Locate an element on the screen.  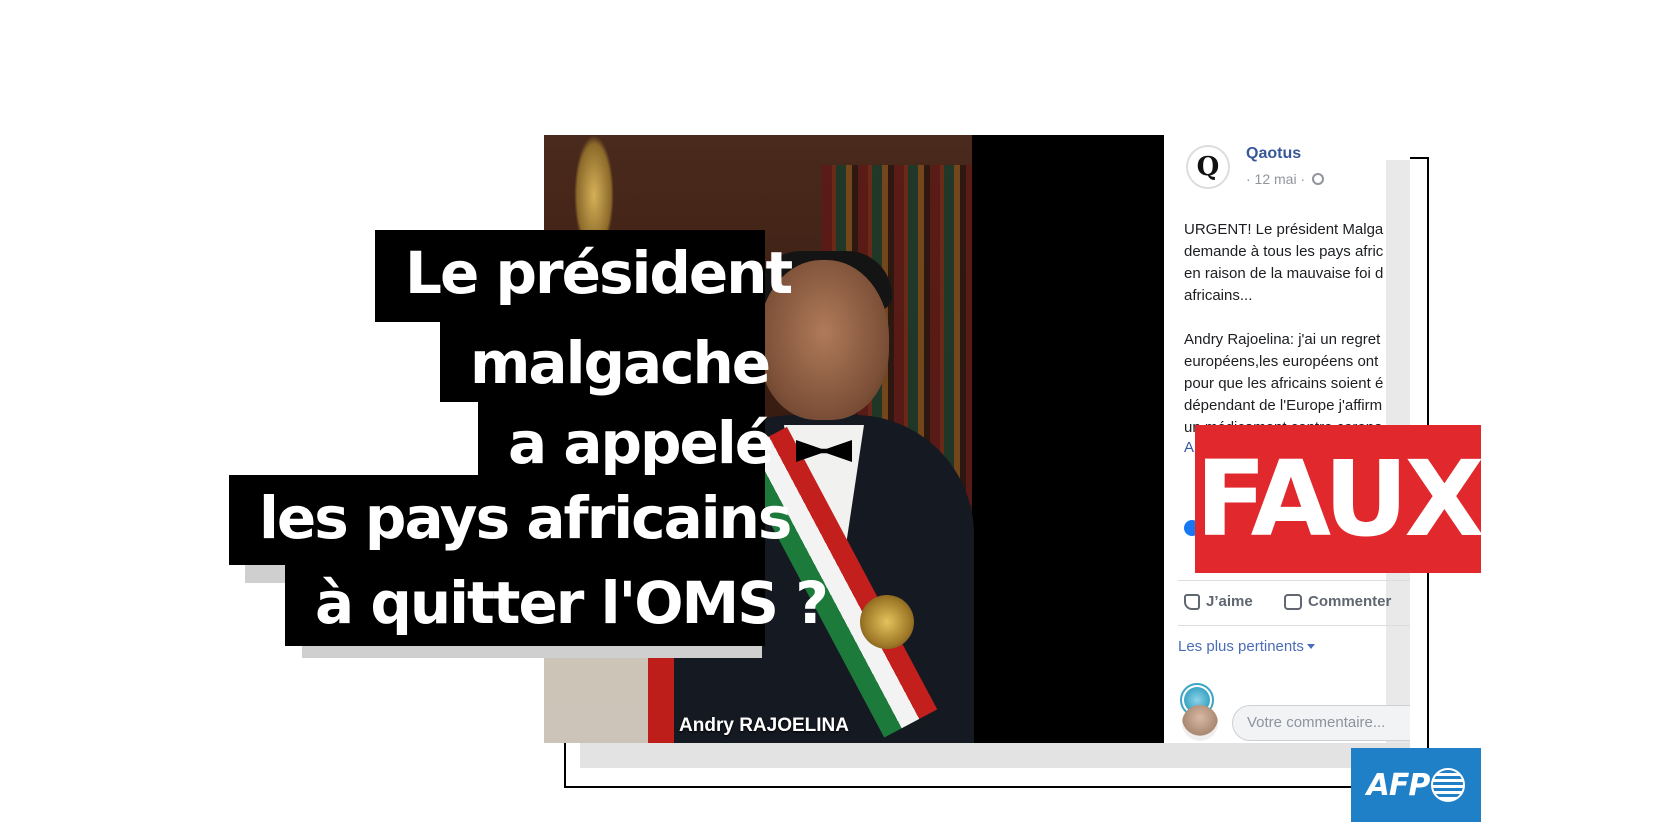
post-text-line: dépendant de l'Europe j'affirm is located at coordinates (1283, 405).